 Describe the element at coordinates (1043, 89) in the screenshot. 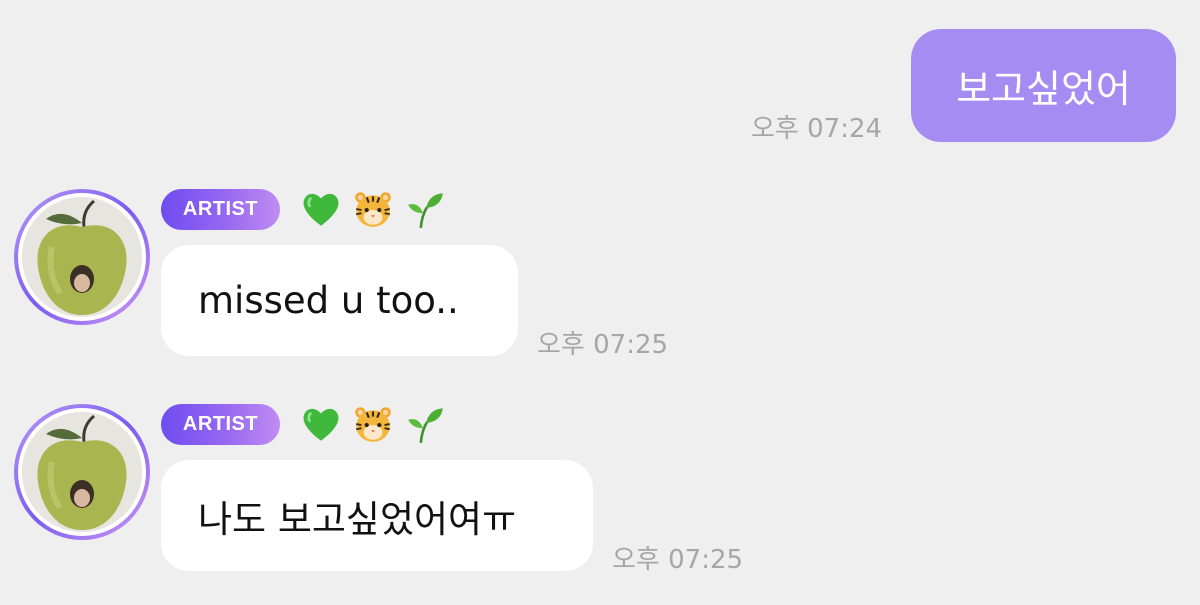

I see `message-text: 보고싶었어` at that location.